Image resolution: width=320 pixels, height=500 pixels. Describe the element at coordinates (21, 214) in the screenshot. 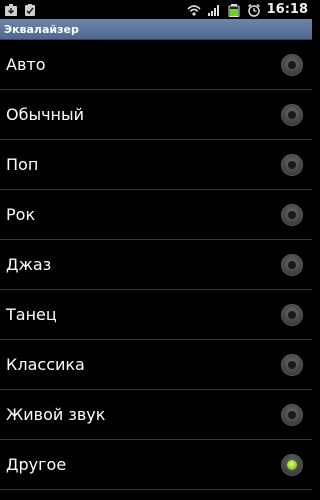

I see `option-label: Рок` at that location.